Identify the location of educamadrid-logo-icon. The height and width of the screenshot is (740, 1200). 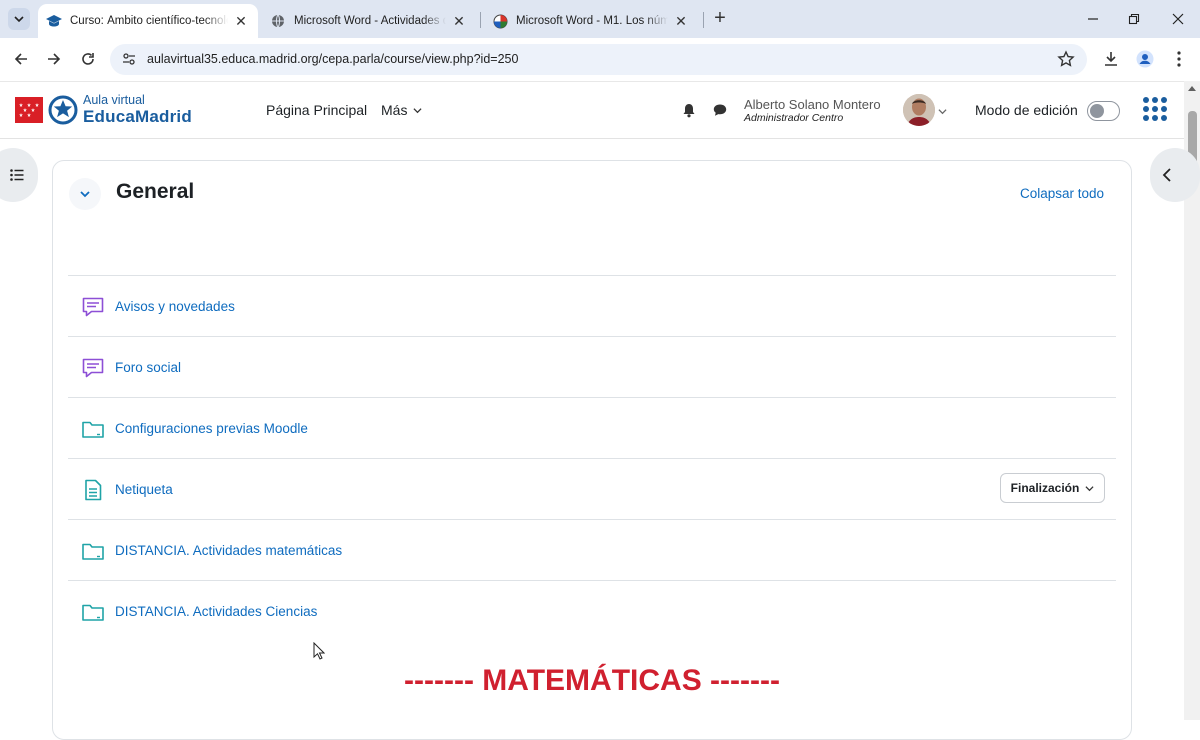
(63, 110).